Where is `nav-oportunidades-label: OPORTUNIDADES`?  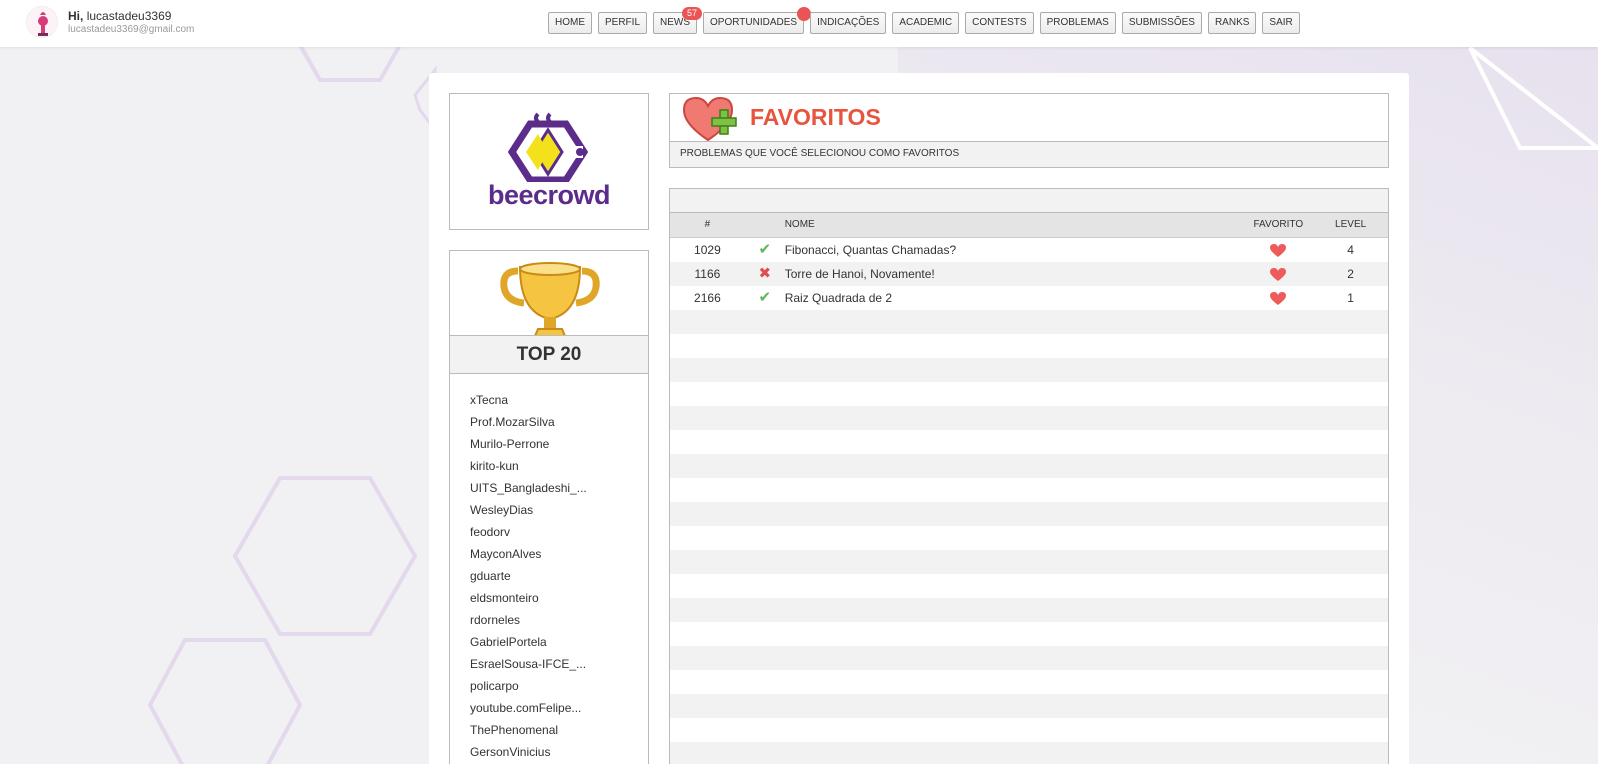
nav-oportunidades-label: OPORTUNIDADES is located at coordinates (754, 22).